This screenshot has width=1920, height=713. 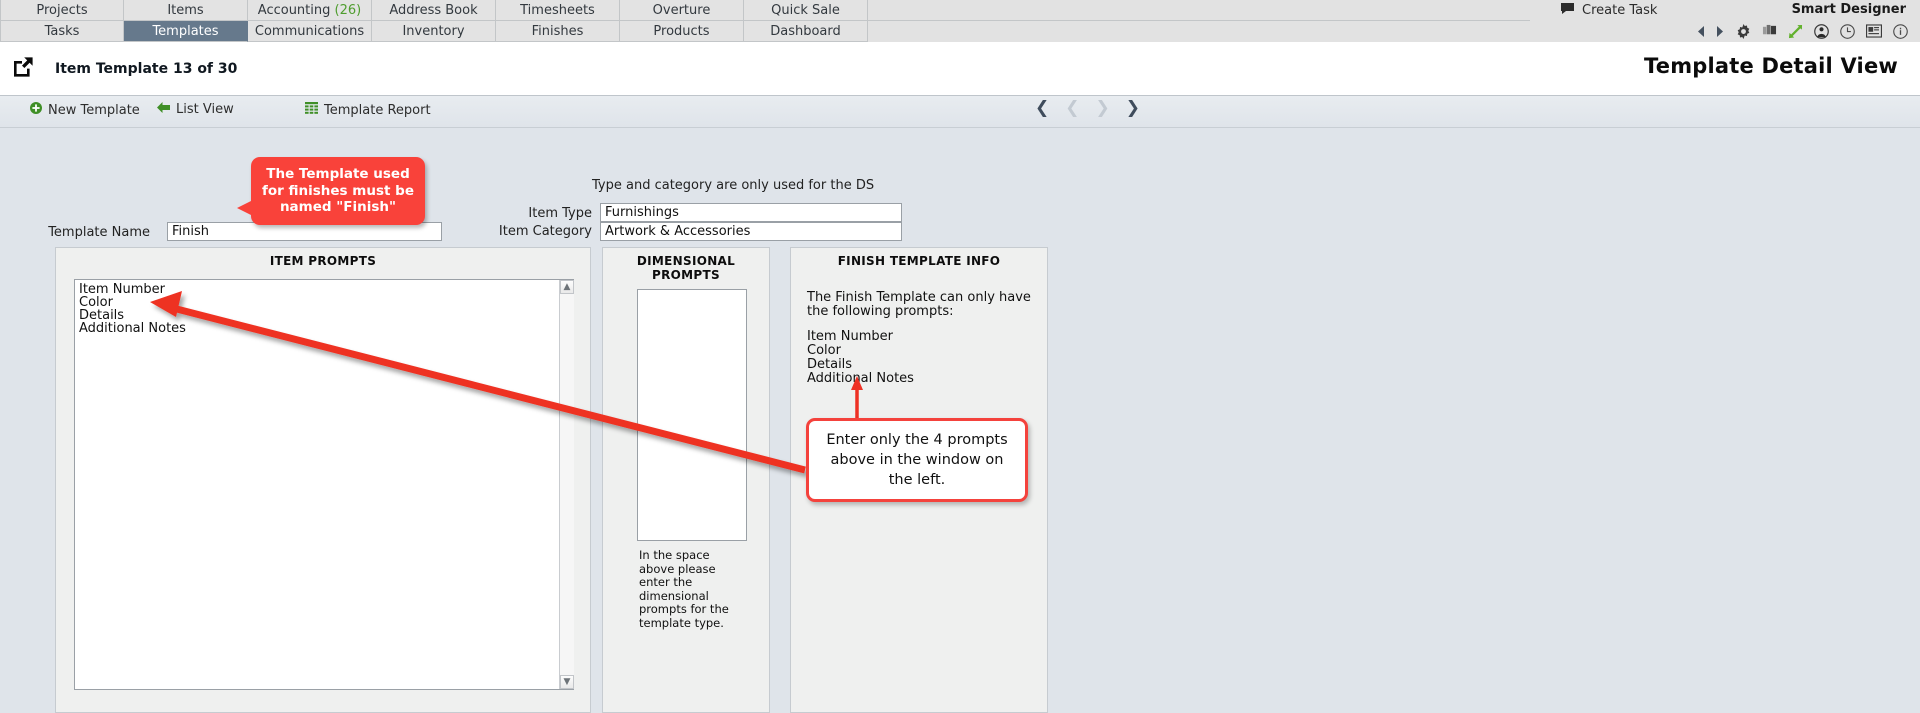 I want to click on page-title: Template Detail View, so click(x=1771, y=66).